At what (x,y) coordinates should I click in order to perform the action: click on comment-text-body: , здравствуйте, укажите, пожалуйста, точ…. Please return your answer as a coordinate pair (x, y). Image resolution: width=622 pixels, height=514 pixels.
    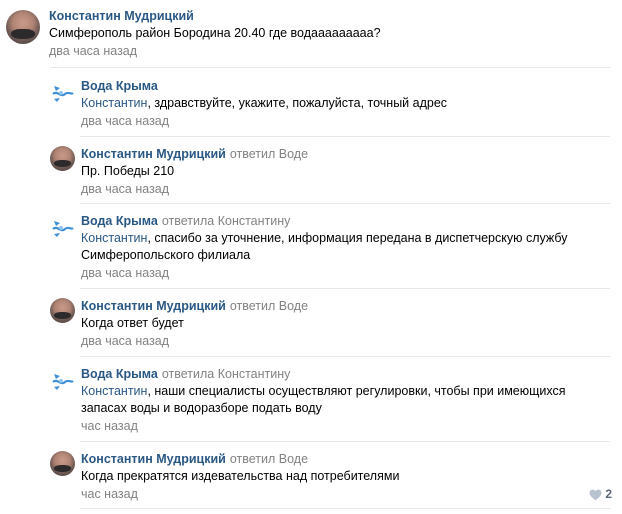
    Looking at the image, I should click on (297, 103).